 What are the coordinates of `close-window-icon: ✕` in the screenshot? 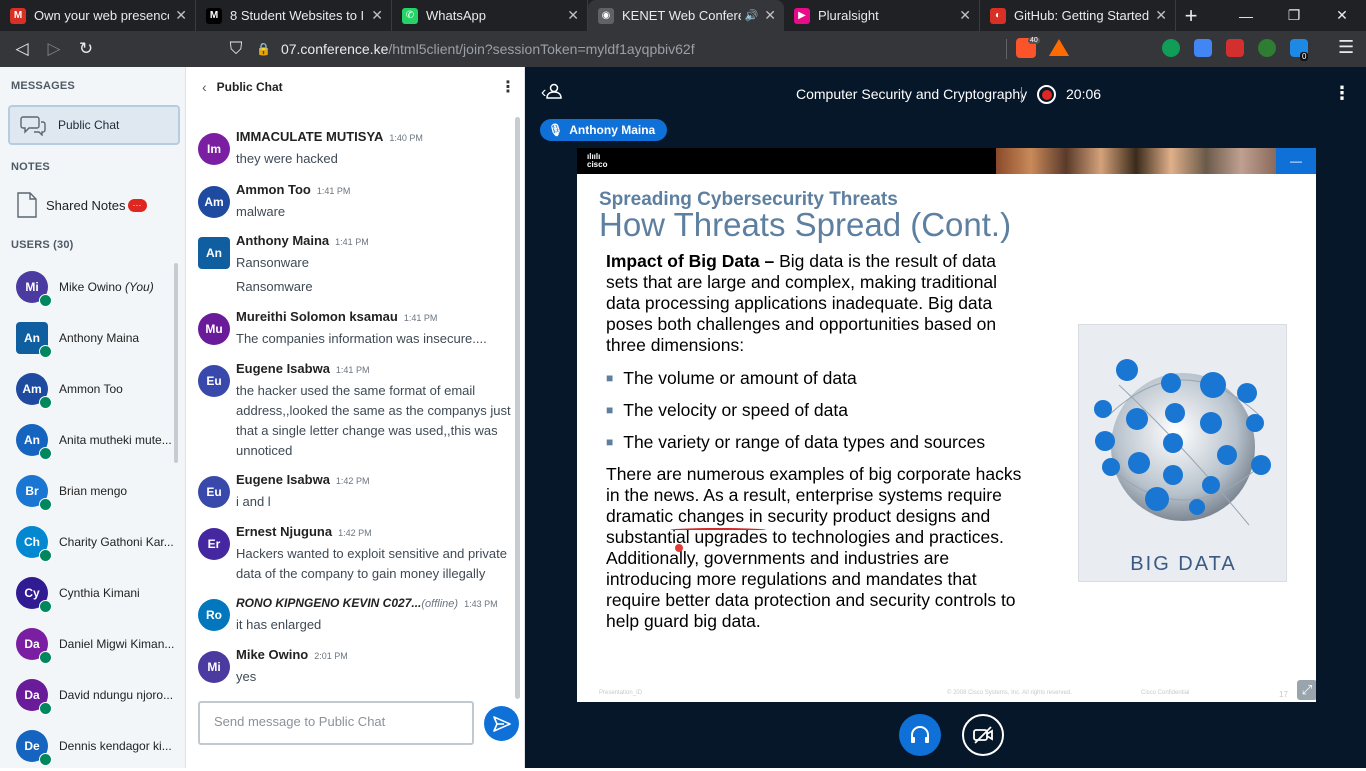 It's located at (1342, 15).